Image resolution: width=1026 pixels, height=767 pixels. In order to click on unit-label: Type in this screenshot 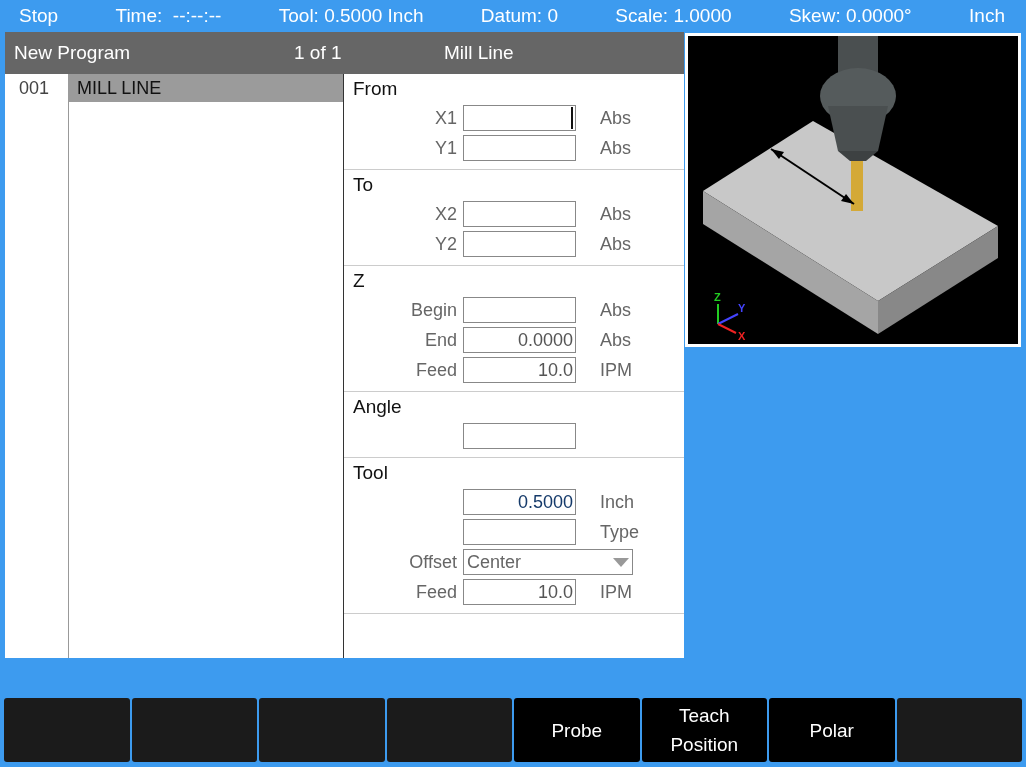, I will do `click(619, 532)`.